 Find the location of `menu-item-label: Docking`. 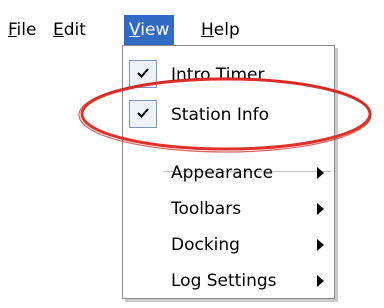

menu-item-label: Docking is located at coordinates (205, 245).